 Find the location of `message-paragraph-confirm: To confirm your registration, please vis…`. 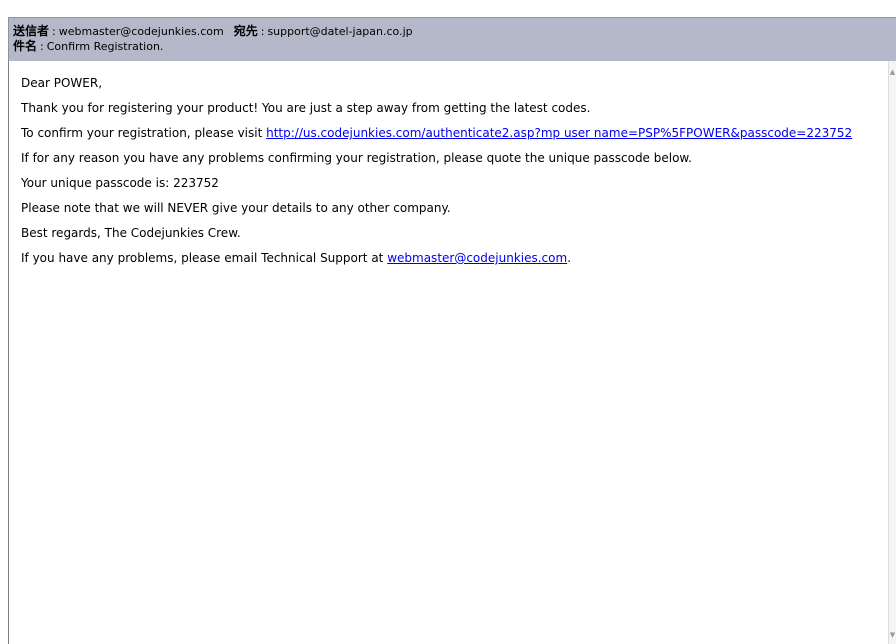

message-paragraph-confirm: To confirm your registration, please vis… is located at coordinates (448, 133).